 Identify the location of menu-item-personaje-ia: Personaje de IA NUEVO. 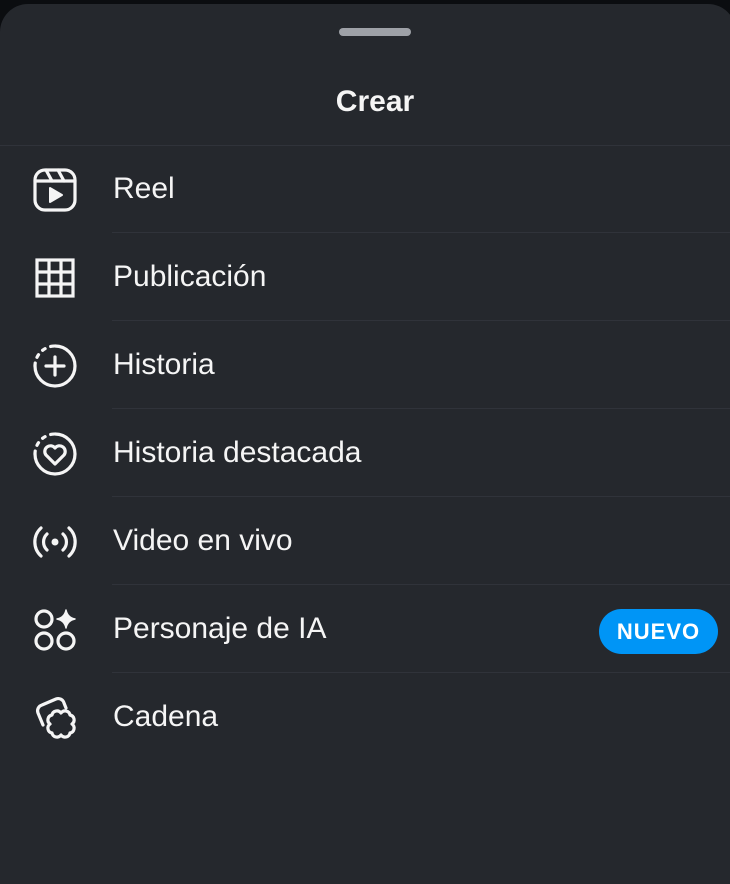
(365, 629).